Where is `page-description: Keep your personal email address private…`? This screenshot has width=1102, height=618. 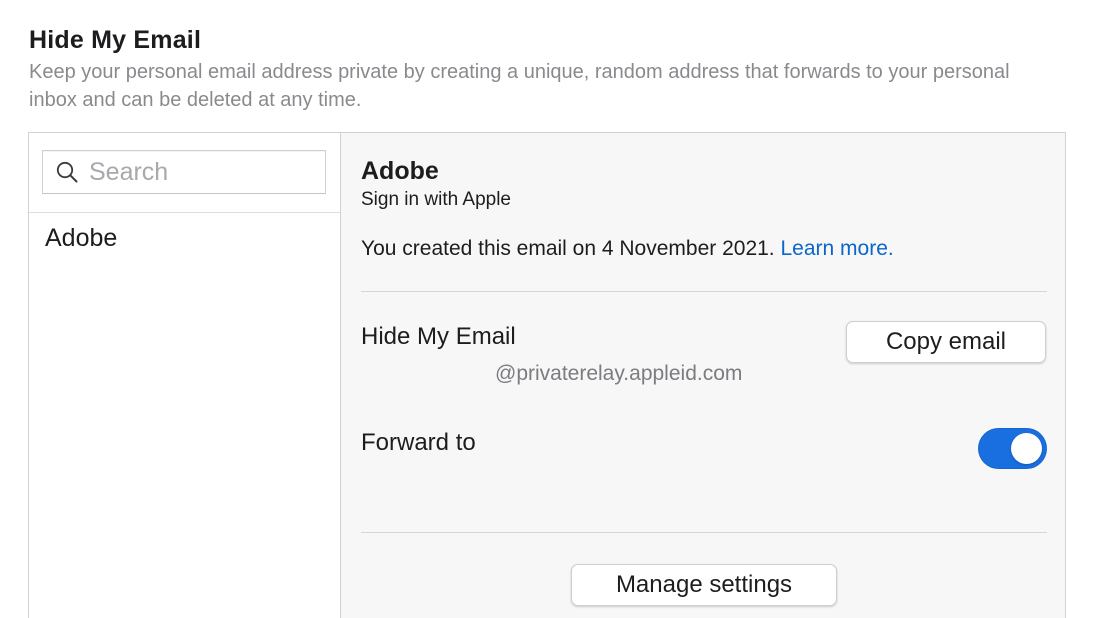
page-description: Keep your personal email address private… is located at coordinates (519, 86).